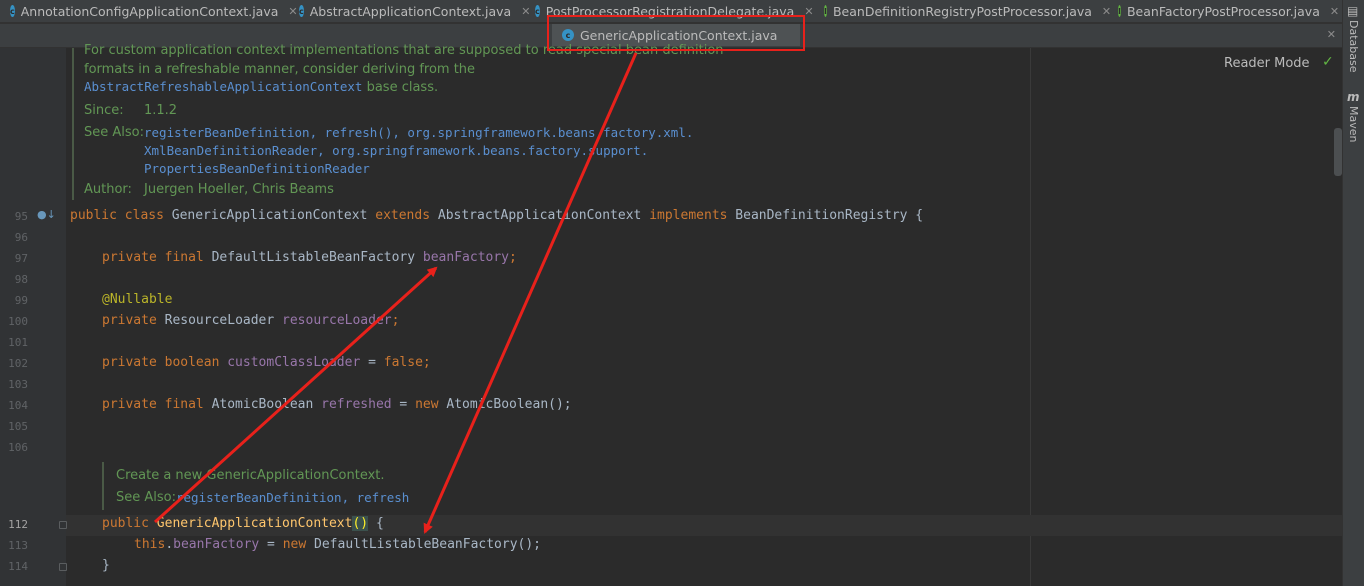  What do you see at coordinates (161, 110) in the screenshot?
I see `doc-since-value: 1.1.2` at bounding box center [161, 110].